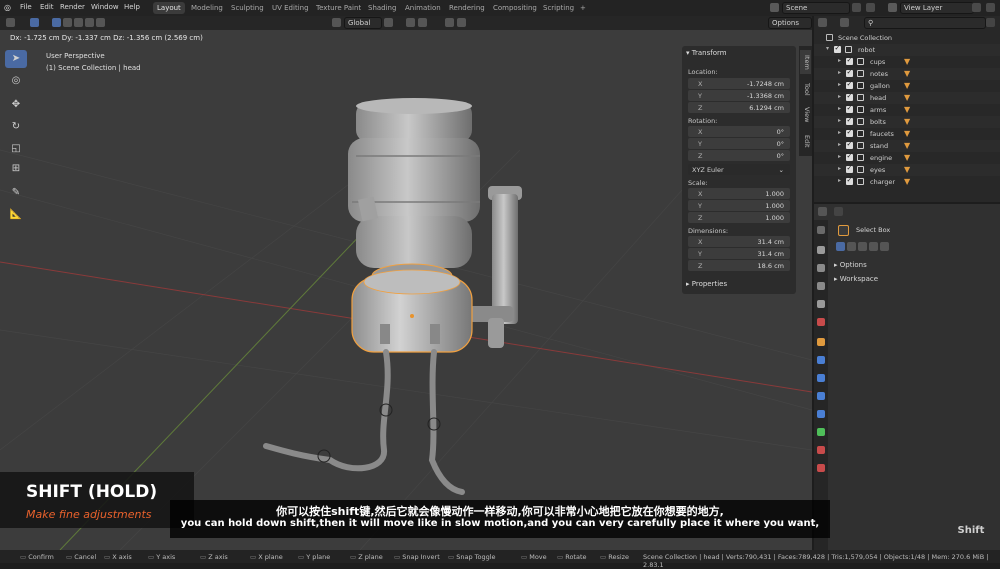 This screenshot has width=1000, height=569. What do you see at coordinates (821, 468) in the screenshot?
I see `texture-properties-icon` at bounding box center [821, 468].